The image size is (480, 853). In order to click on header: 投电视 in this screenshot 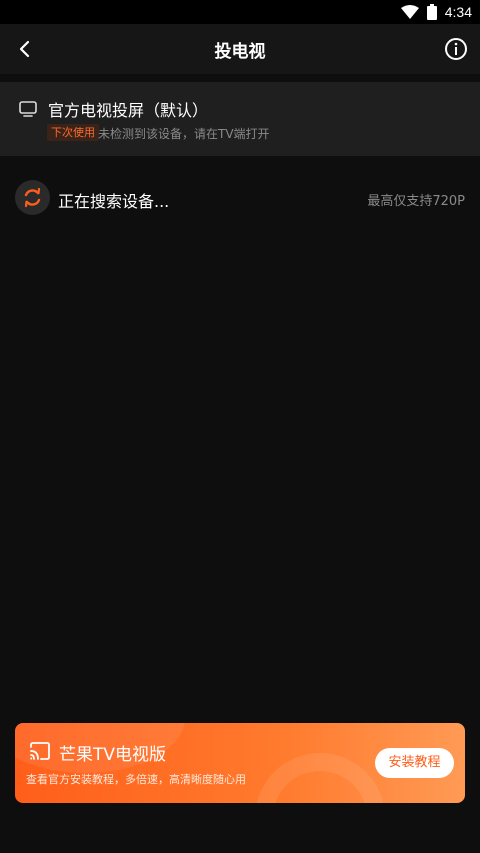, I will do `click(240, 49)`.